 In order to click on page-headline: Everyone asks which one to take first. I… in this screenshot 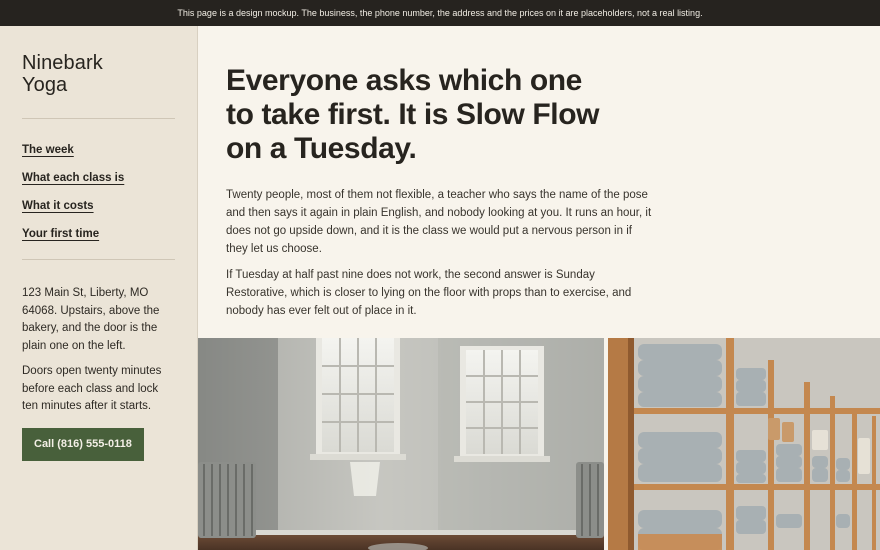, I will do `click(436, 115)`.